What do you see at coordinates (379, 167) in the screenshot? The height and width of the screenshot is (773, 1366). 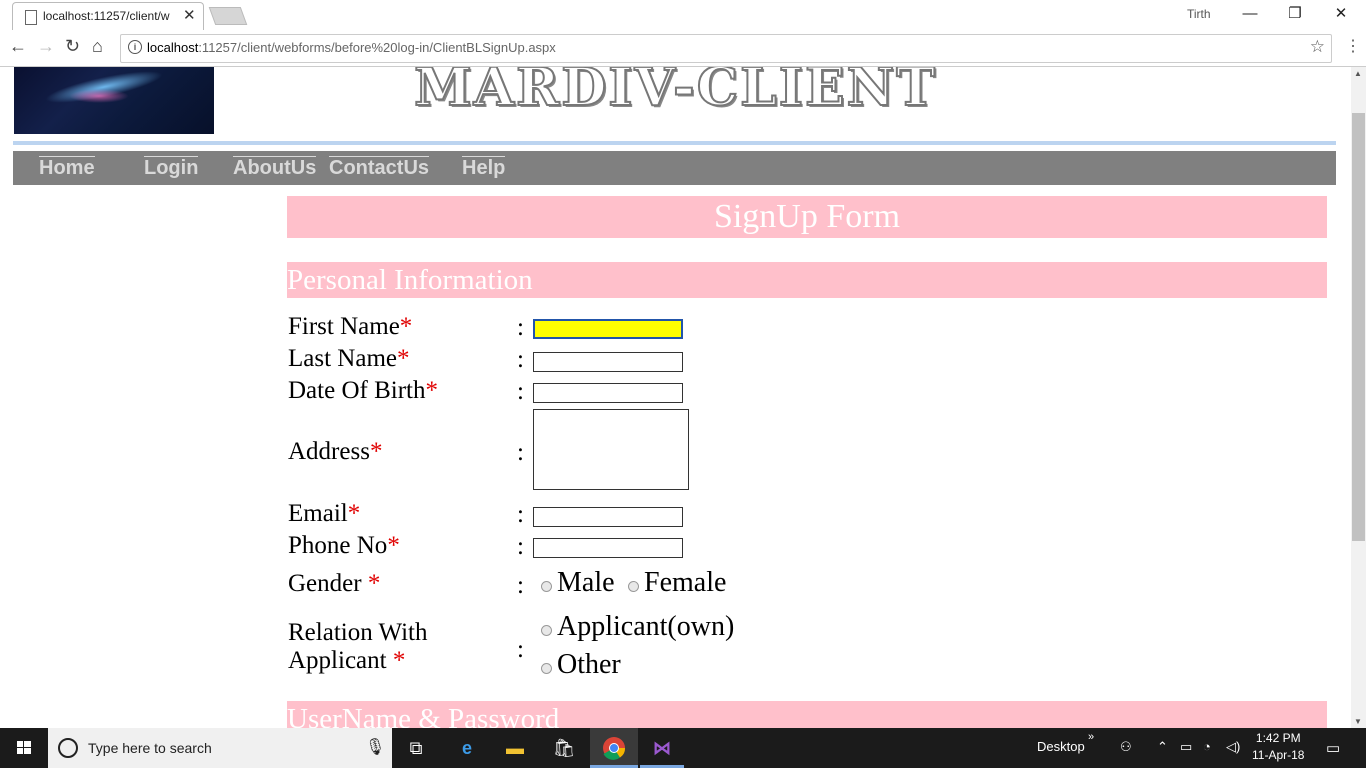 I see `nav-contactus-link: ContactUs` at bounding box center [379, 167].